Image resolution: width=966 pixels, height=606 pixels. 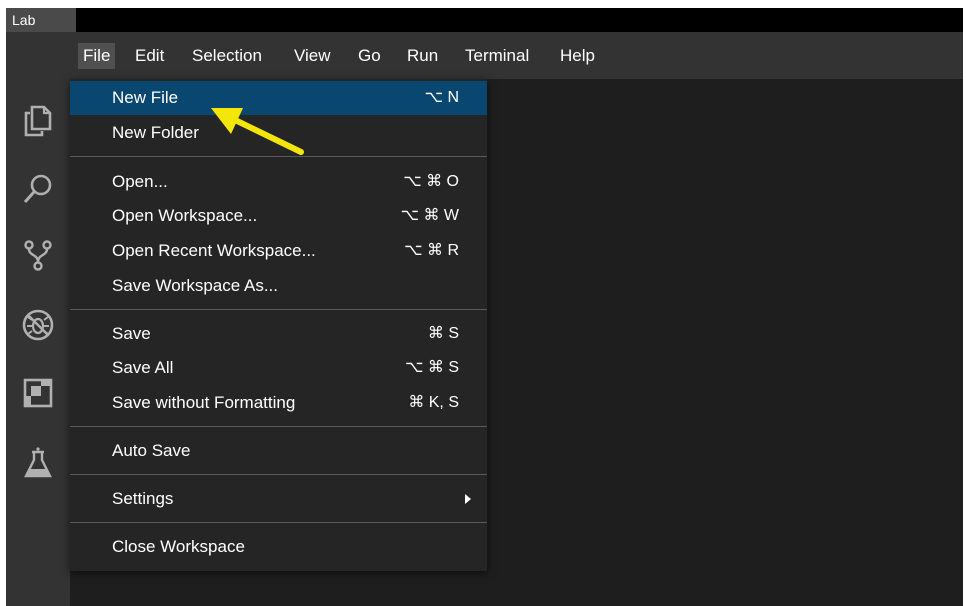 What do you see at coordinates (38, 255) in the screenshot?
I see `source-control-icon` at bounding box center [38, 255].